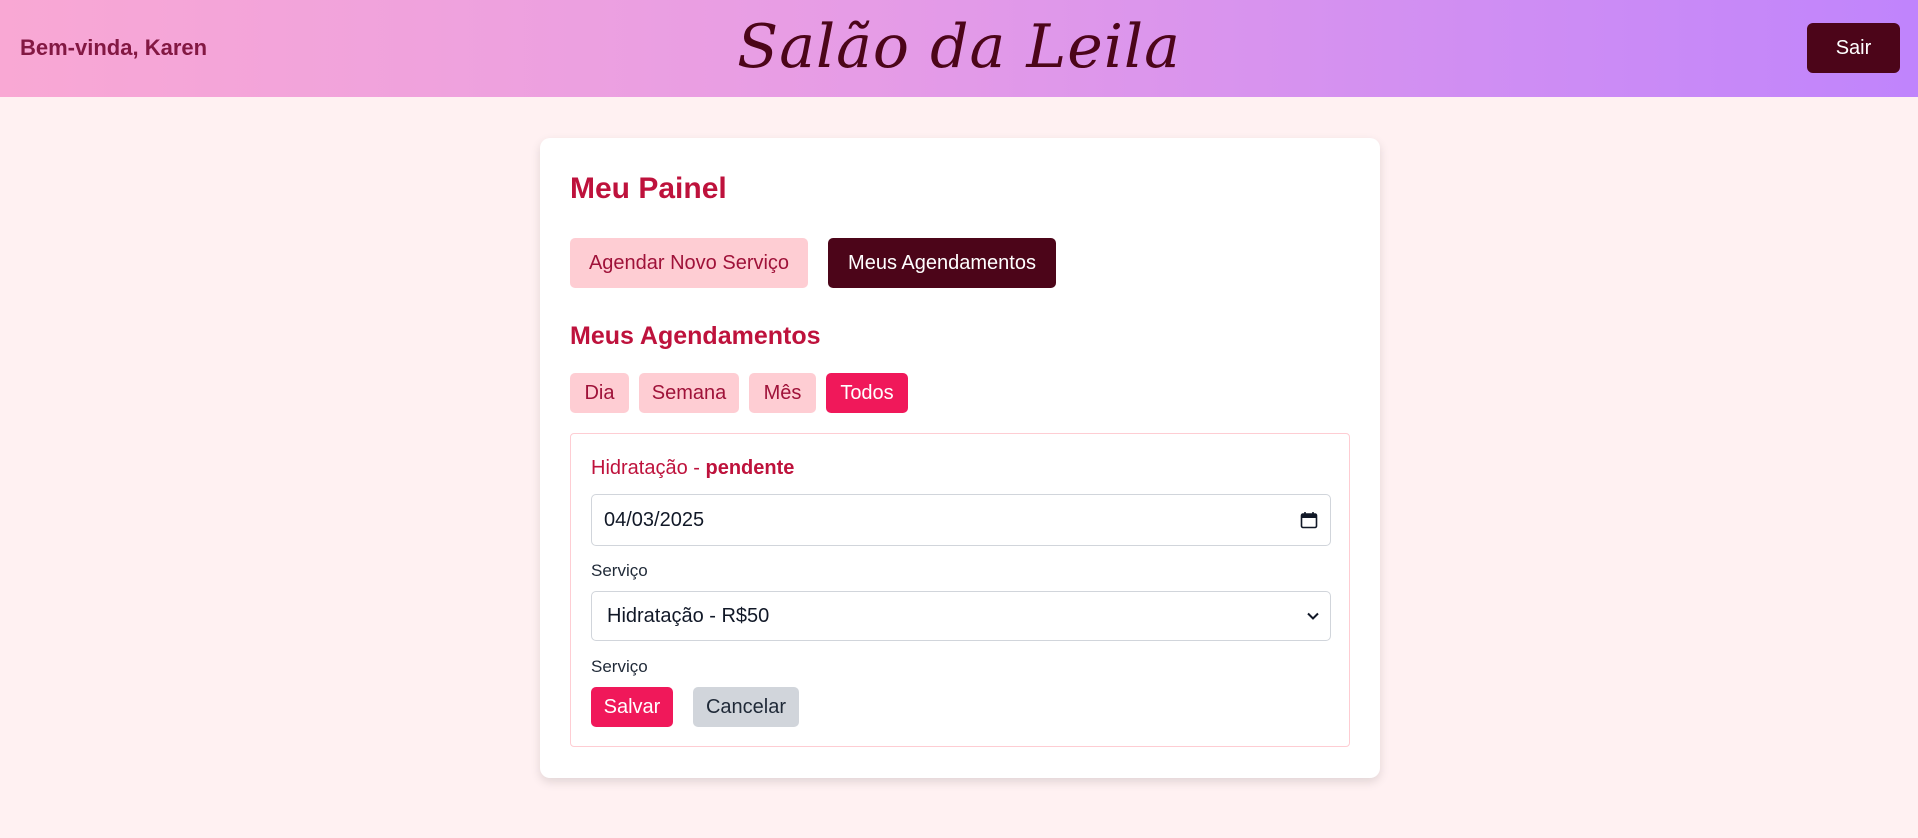 The image size is (1918, 838). Describe the element at coordinates (689, 263) in the screenshot. I see `tab-new-service: Agendar Novo Serviço` at that location.